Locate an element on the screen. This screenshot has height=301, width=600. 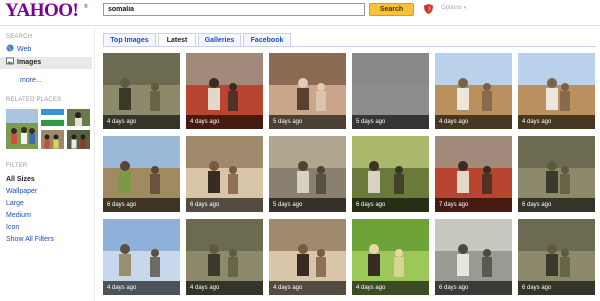
sidebar-item-label: Web is located at coordinates (24, 49).